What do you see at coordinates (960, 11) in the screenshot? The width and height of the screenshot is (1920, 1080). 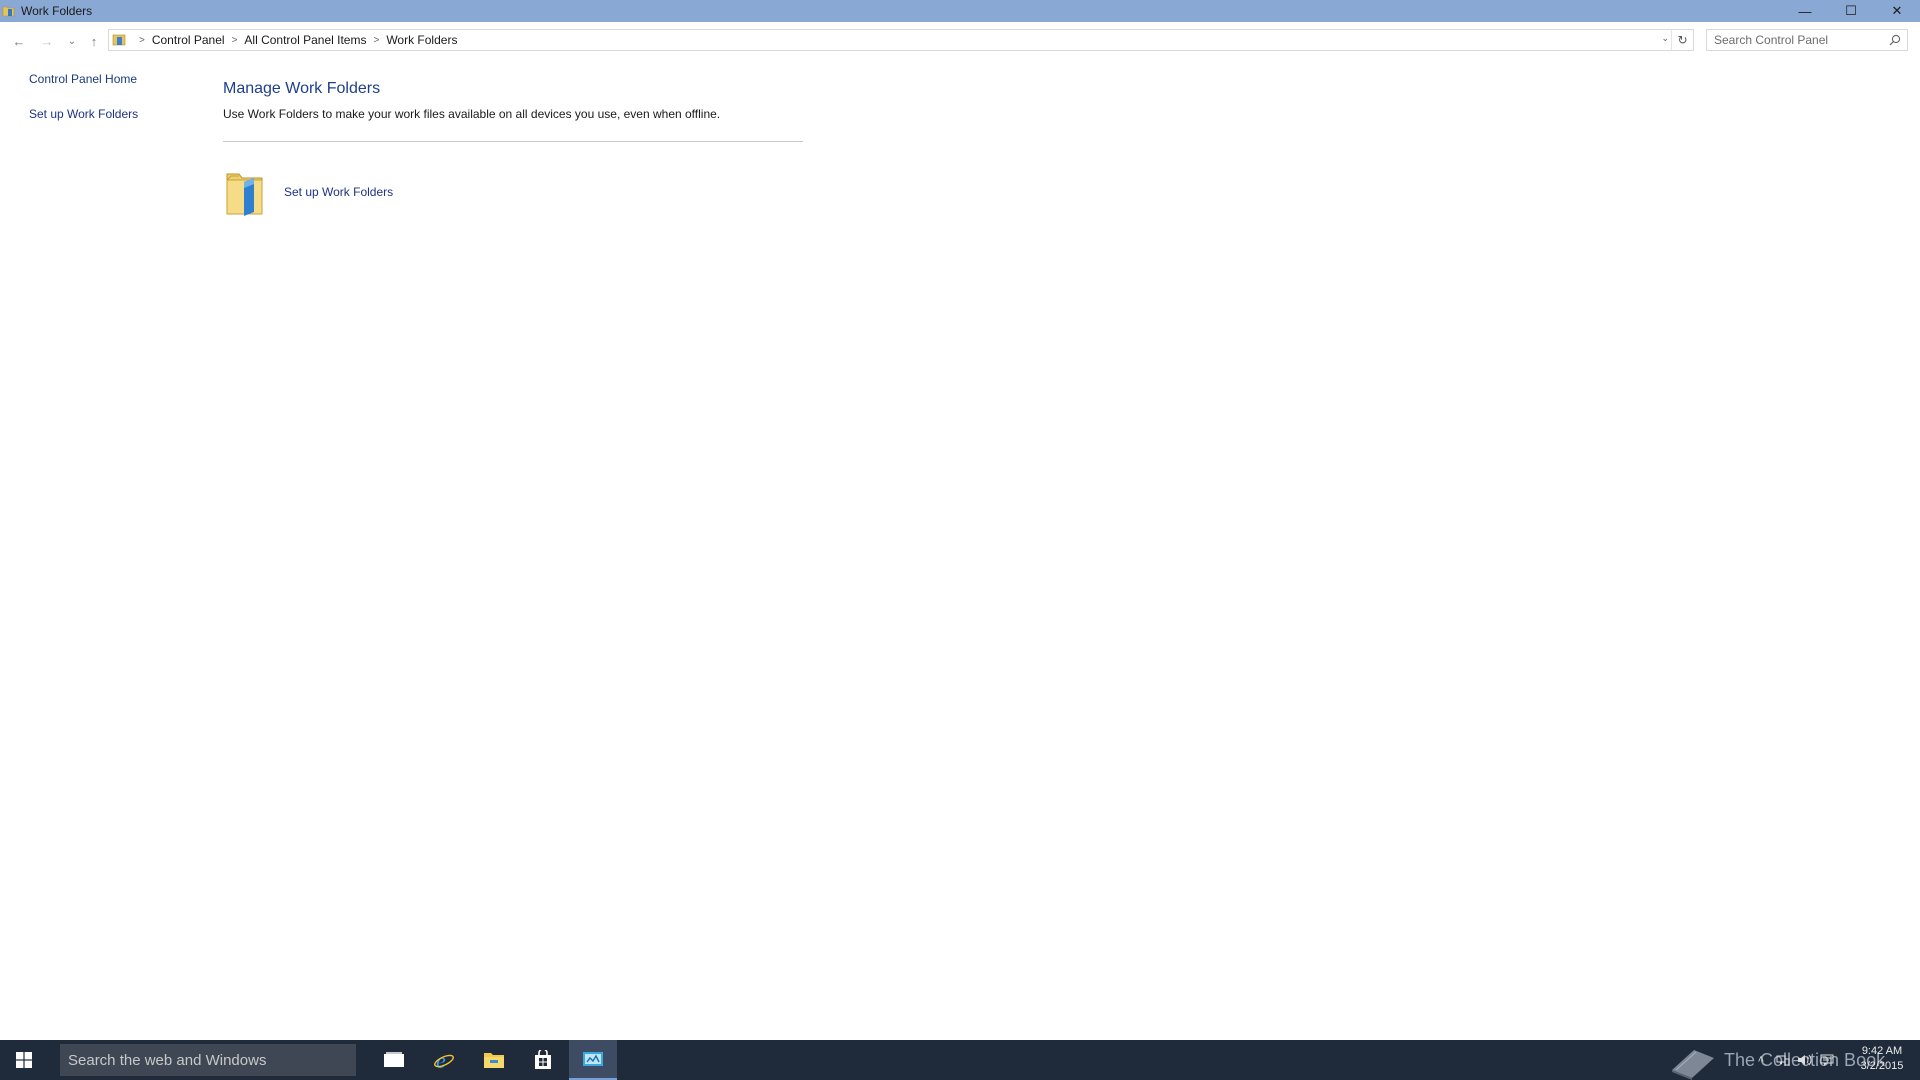 I see `title-bar: Work Folders — ☐ ✕` at bounding box center [960, 11].